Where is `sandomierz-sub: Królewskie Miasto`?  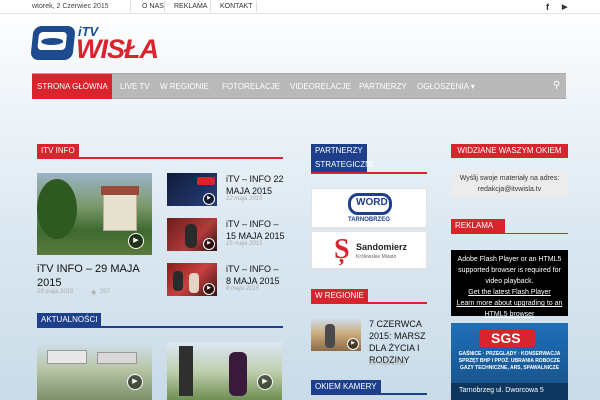
sandomierz-sub: Królewskie Miasto is located at coordinates (376, 257).